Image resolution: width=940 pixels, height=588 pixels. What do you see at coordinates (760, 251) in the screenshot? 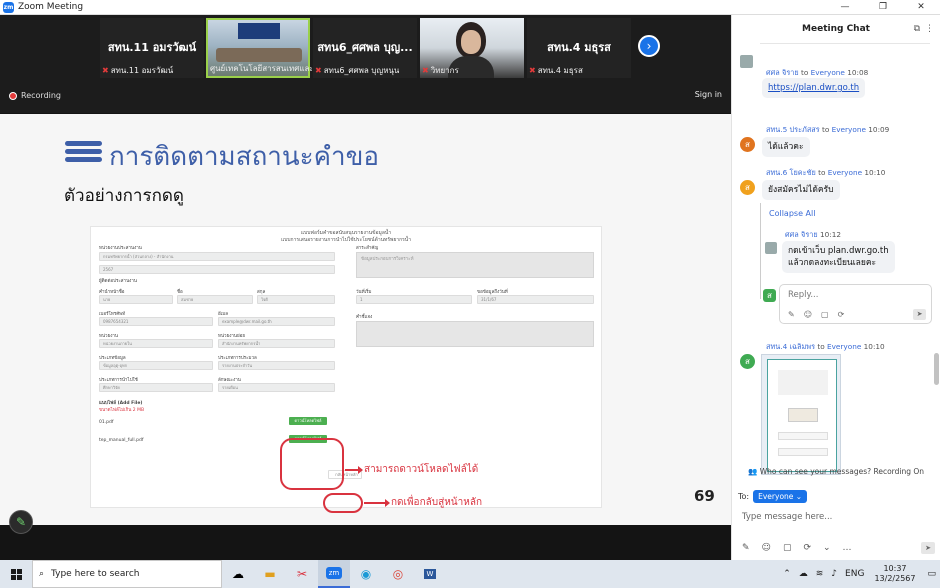
I see `thread-line` at bounding box center [760, 251].